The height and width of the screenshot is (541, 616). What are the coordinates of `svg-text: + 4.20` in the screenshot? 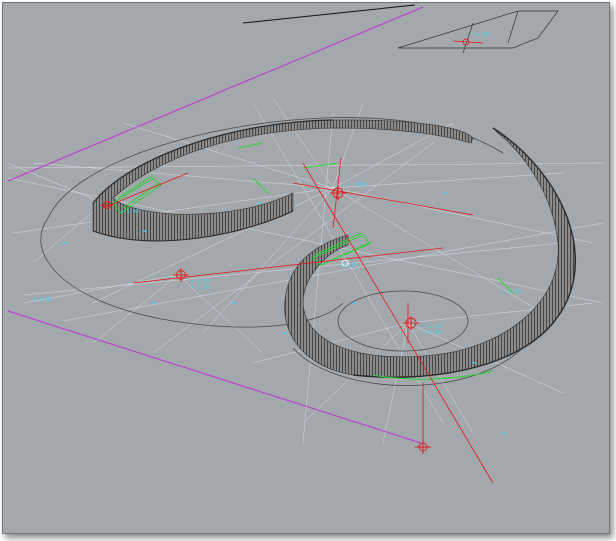 It's located at (480, 35).